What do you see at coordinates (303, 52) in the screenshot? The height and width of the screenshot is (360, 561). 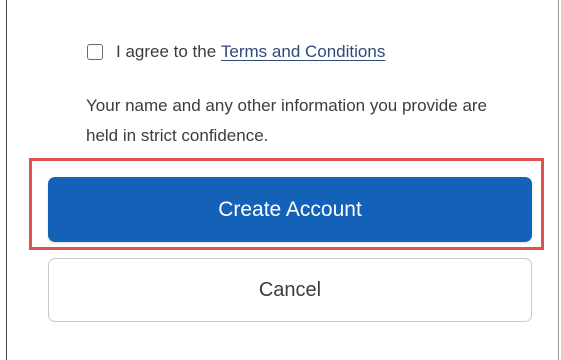 I see `terms-and-conditions-link: Terms and Conditions` at bounding box center [303, 52].